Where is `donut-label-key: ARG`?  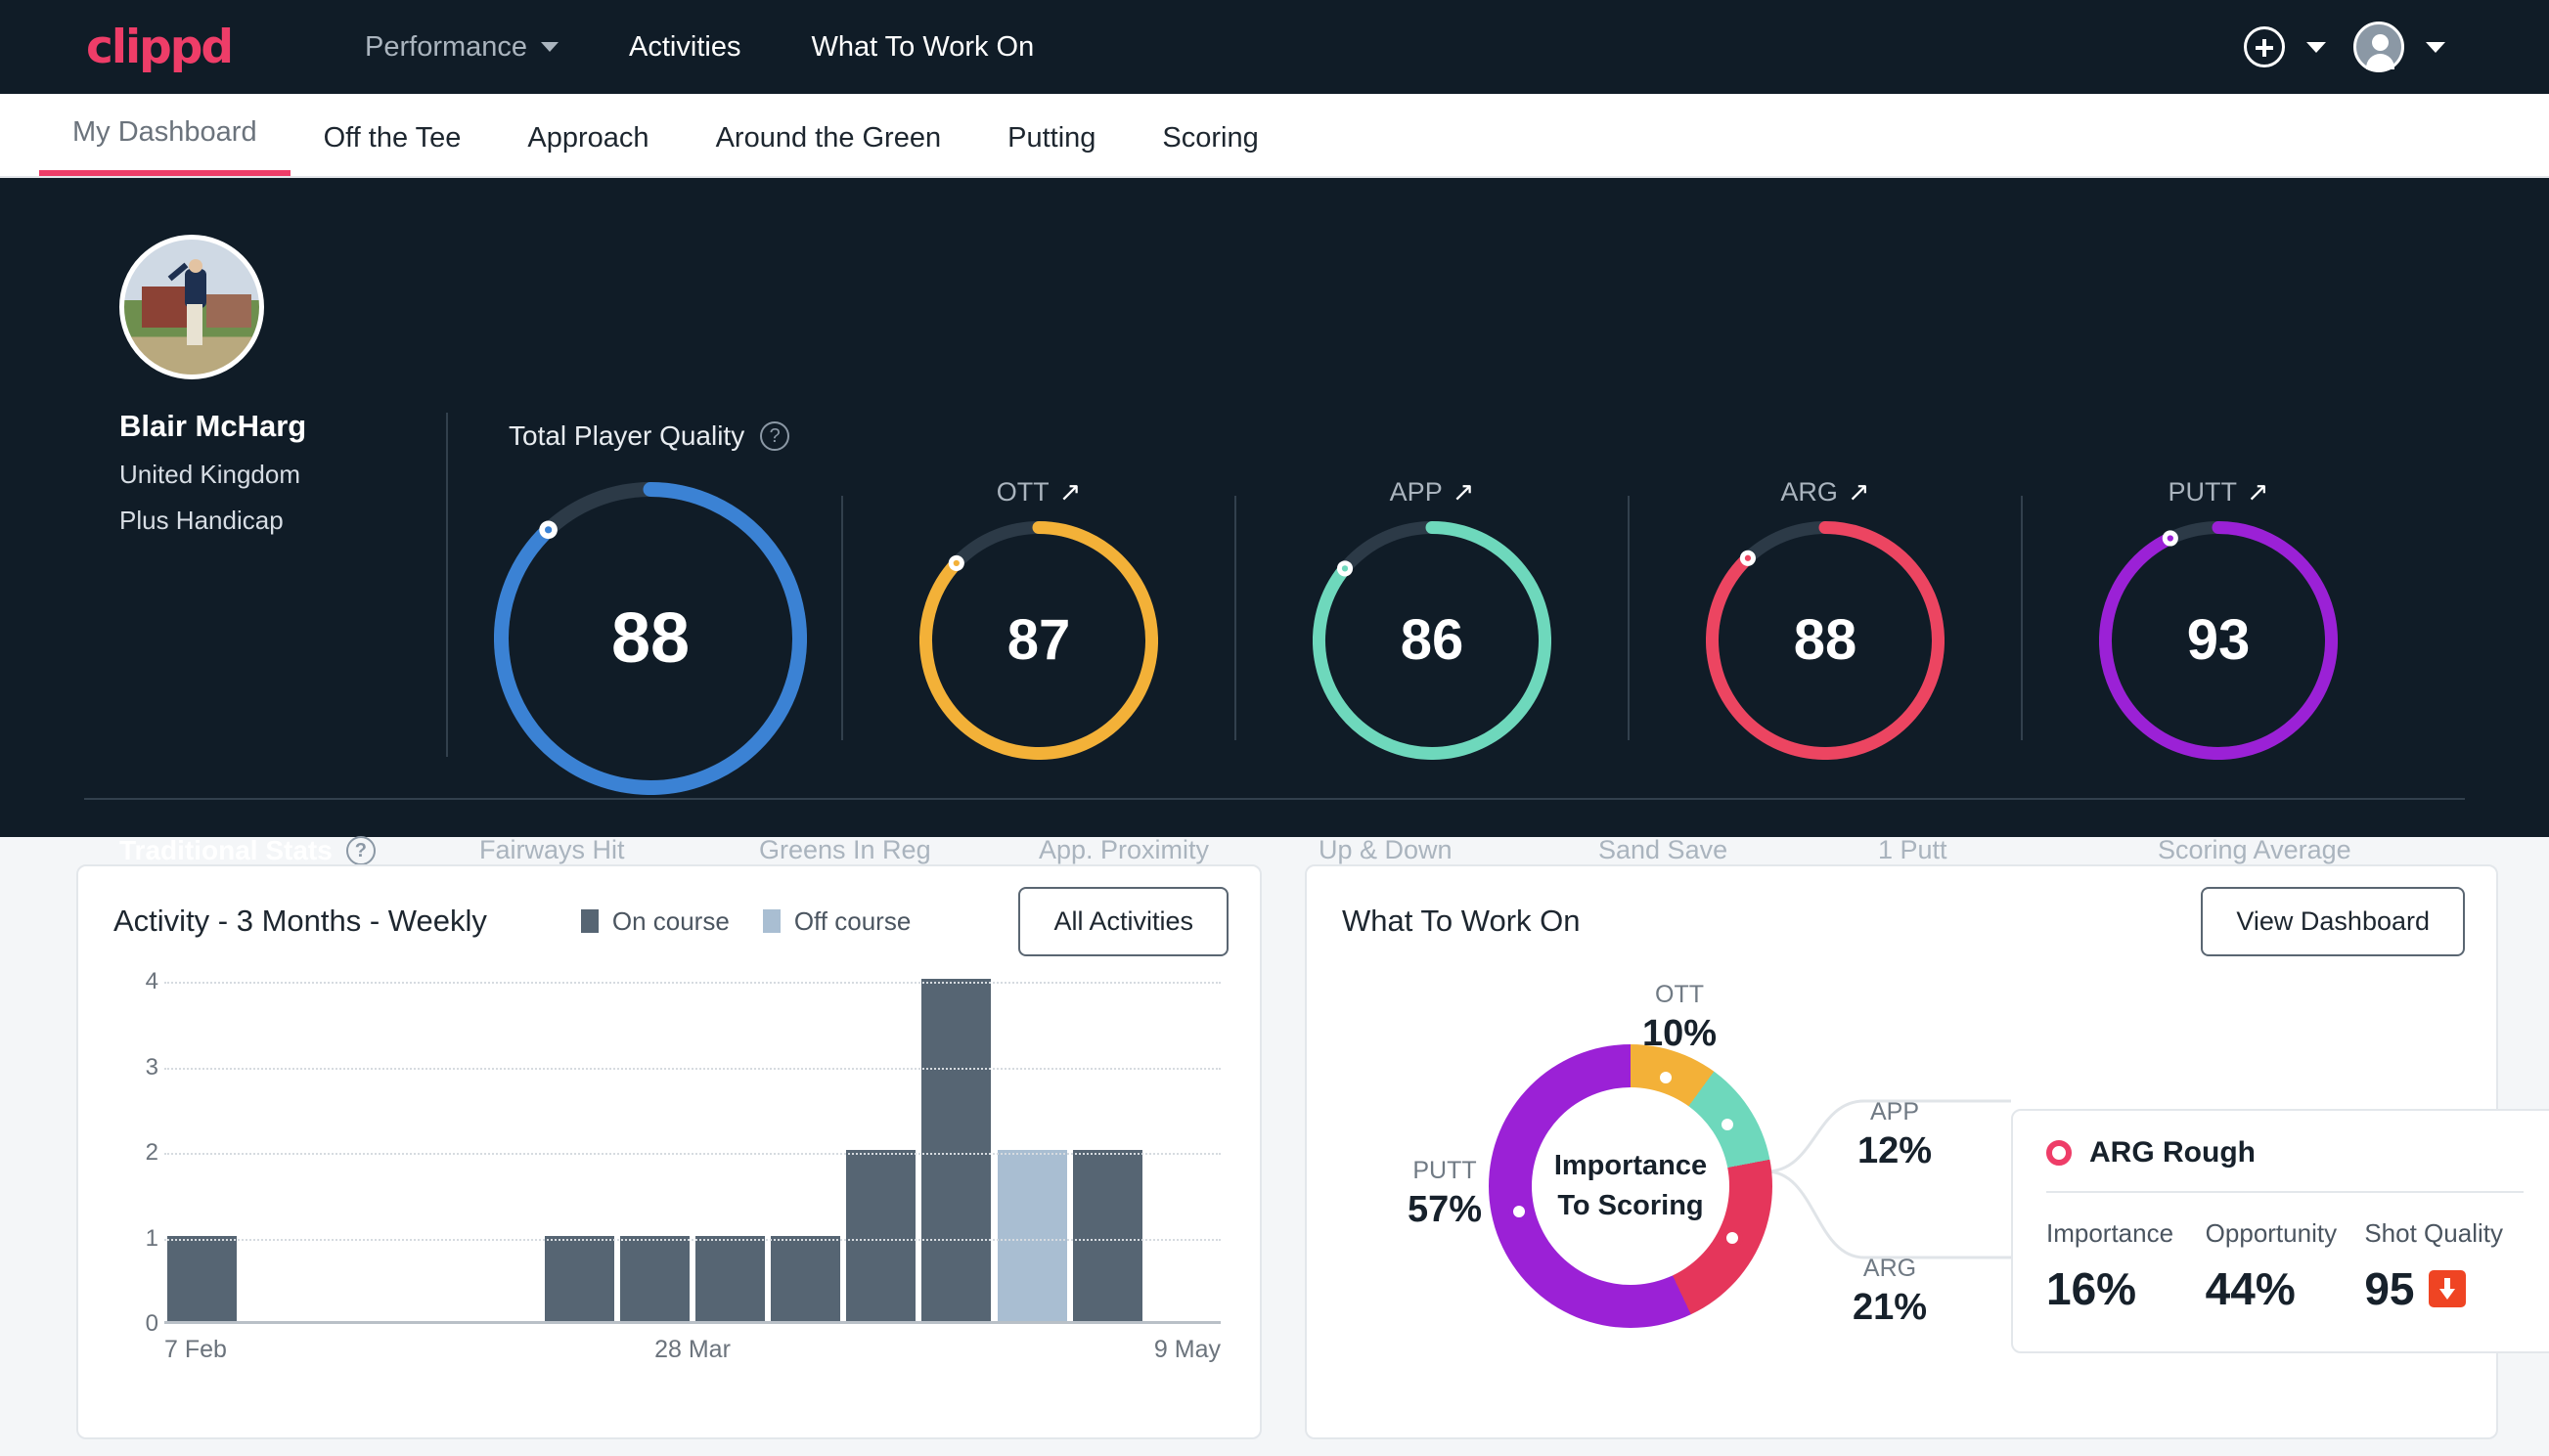
donut-label-key: ARG is located at coordinates (1890, 1268).